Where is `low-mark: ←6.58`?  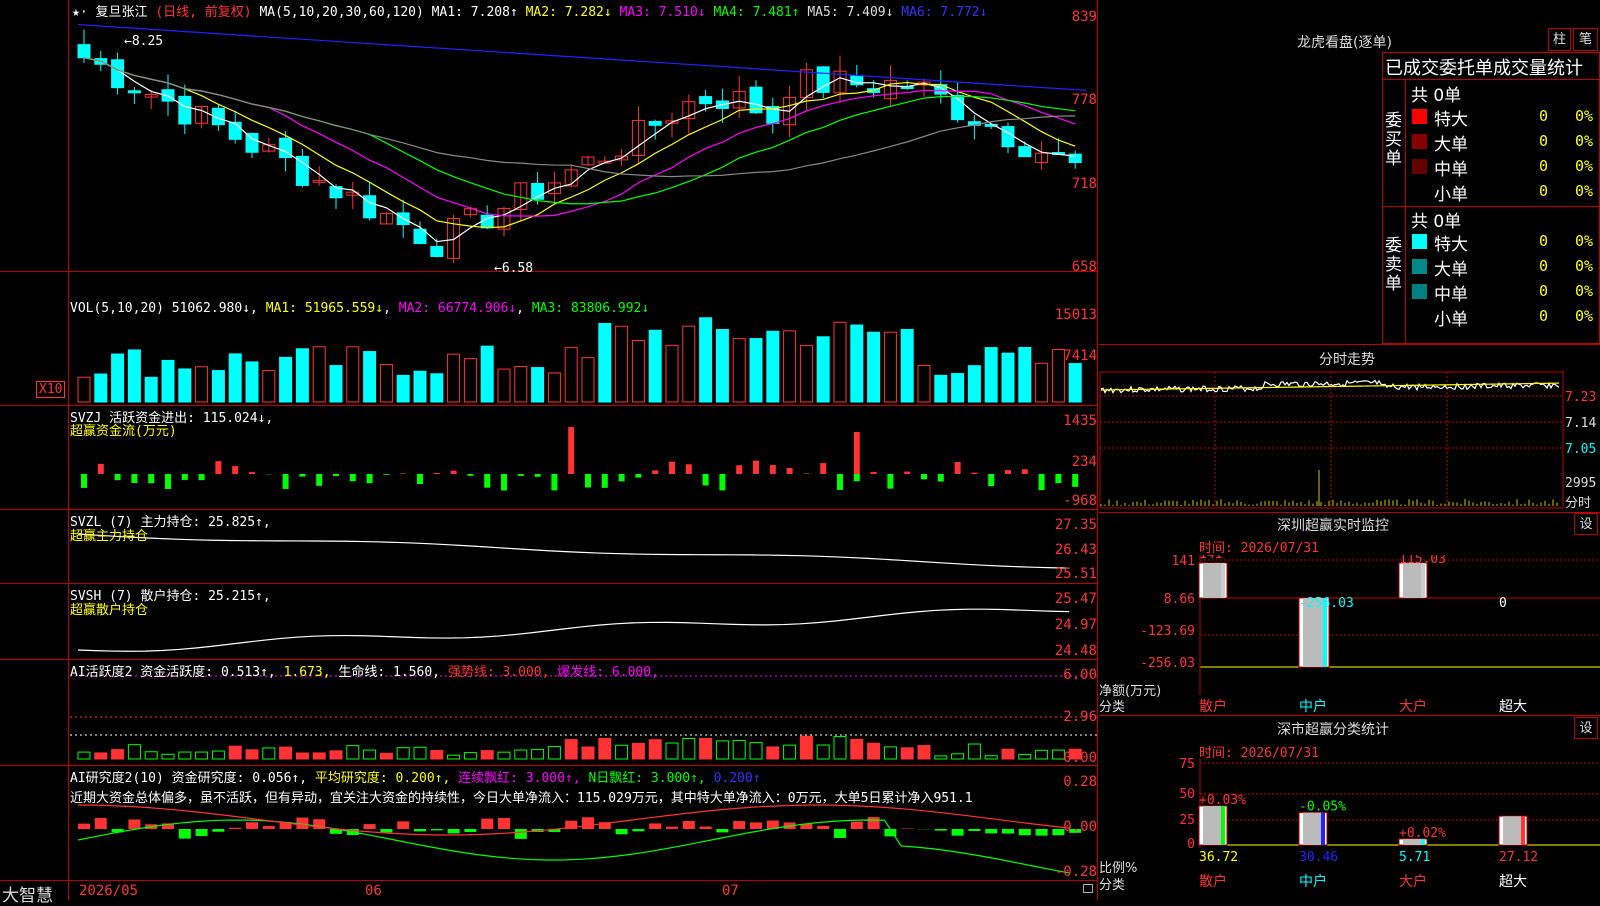 low-mark: ←6.58 is located at coordinates (513, 268).